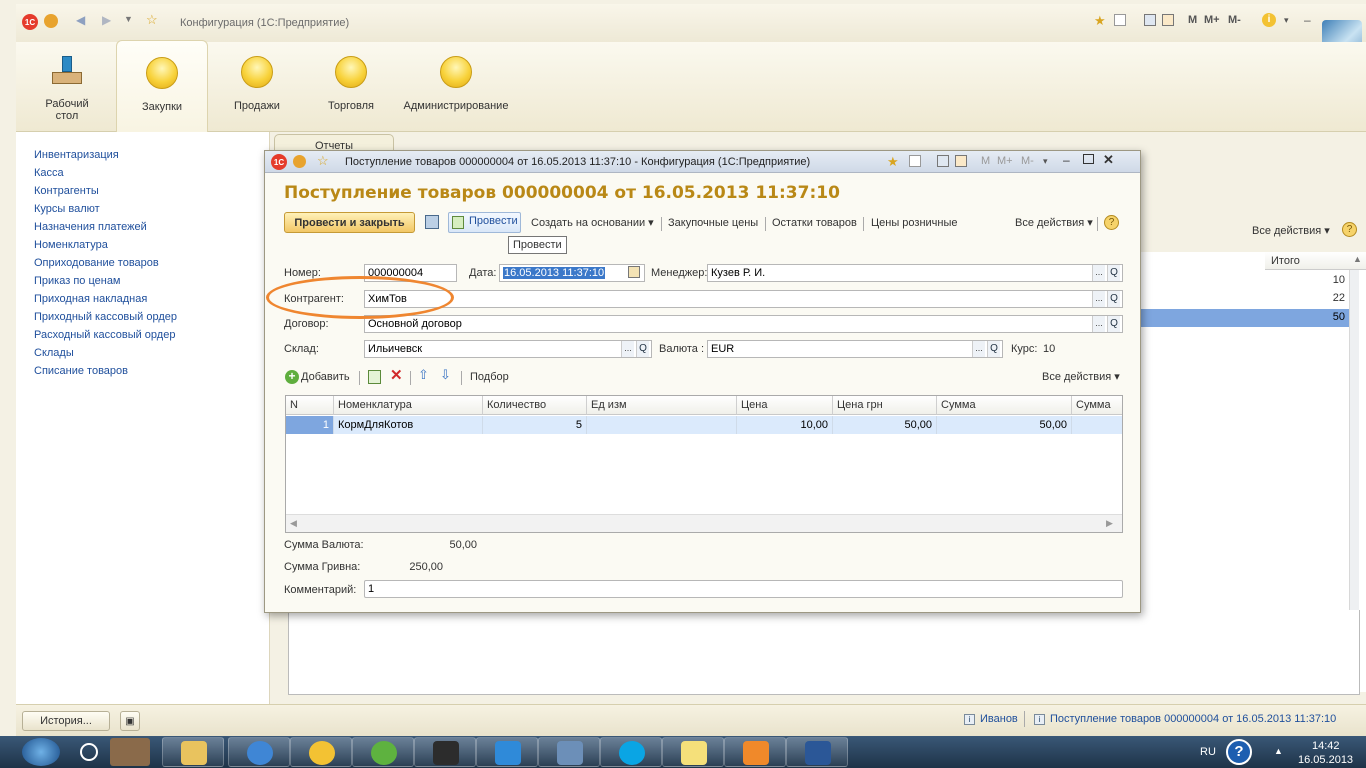  What do you see at coordinates (142, 263) in the screenshot?
I see `nav-item: Оприходование товаров` at bounding box center [142, 263].